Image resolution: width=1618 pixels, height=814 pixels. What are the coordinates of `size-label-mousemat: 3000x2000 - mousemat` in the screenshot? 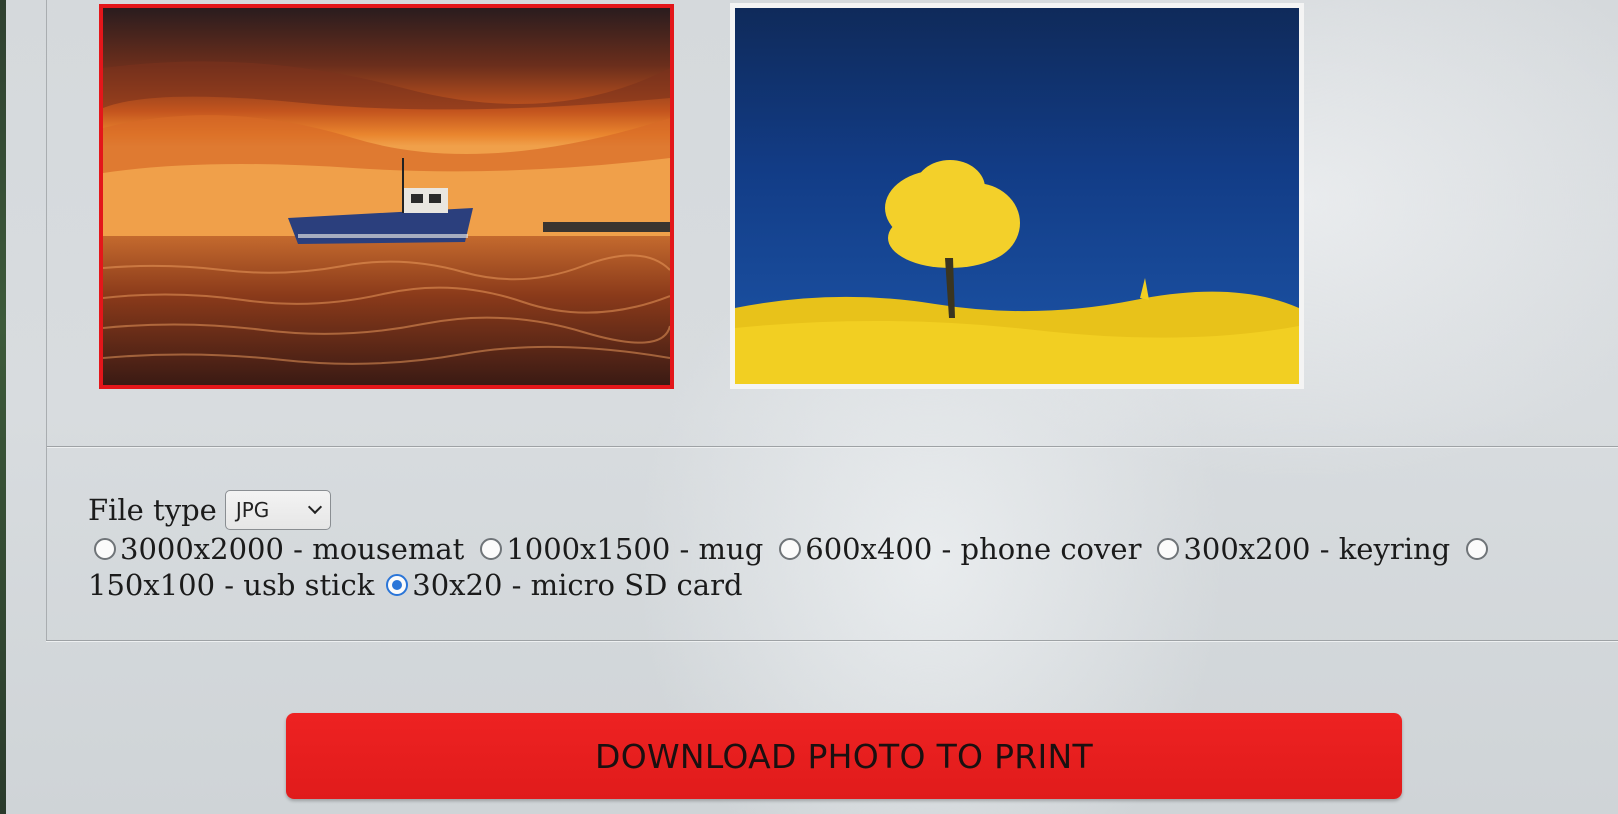 It's located at (292, 549).